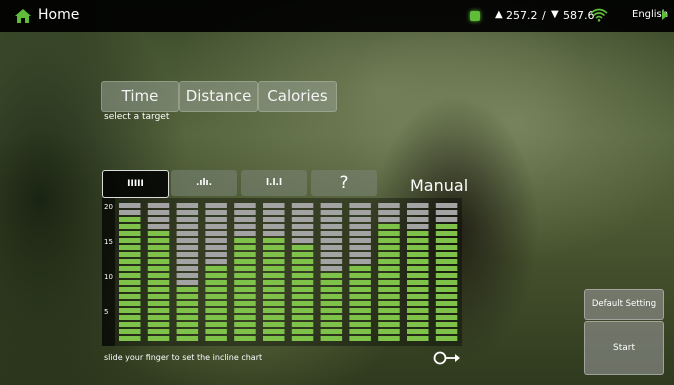 This screenshot has height=385, width=674. What do you see at coordinates (624, 348) in the screenshot?
I see `start-button: Start` at bounding box center [624, 348].